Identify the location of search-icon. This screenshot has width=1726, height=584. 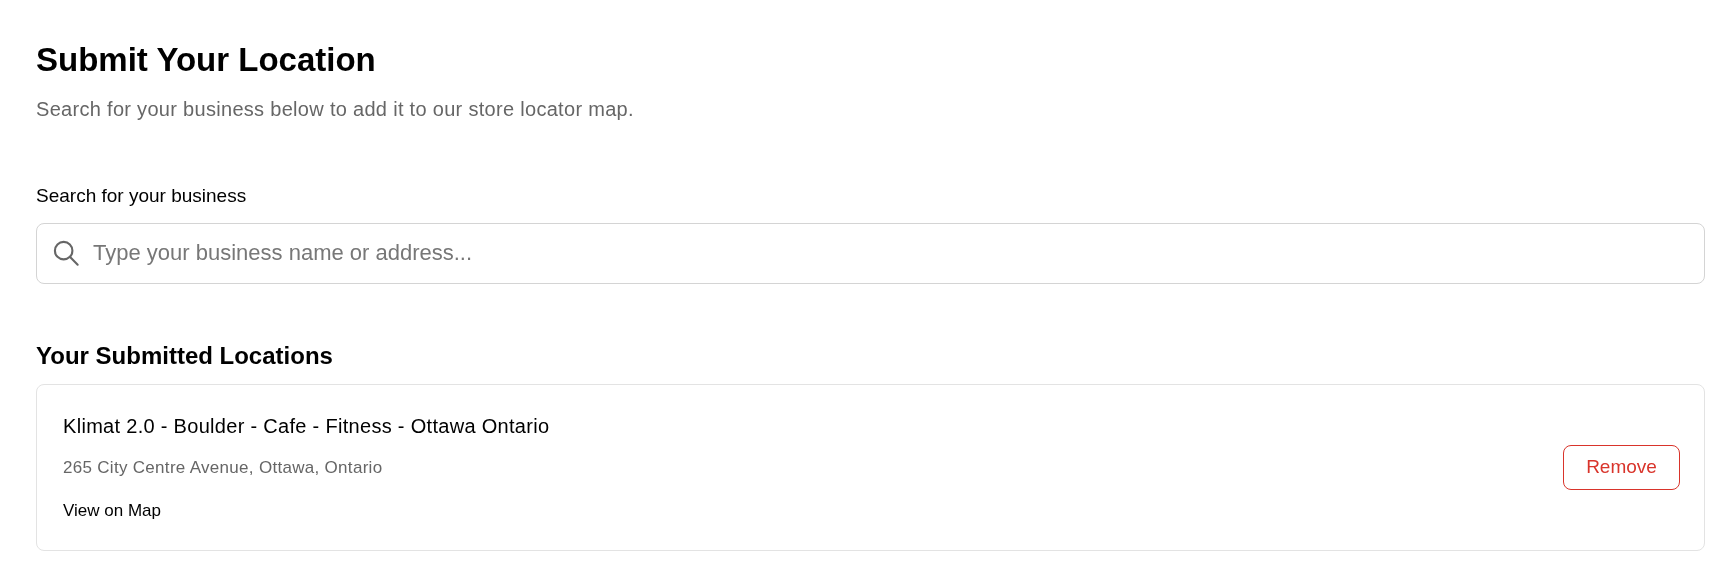
(66, 252).